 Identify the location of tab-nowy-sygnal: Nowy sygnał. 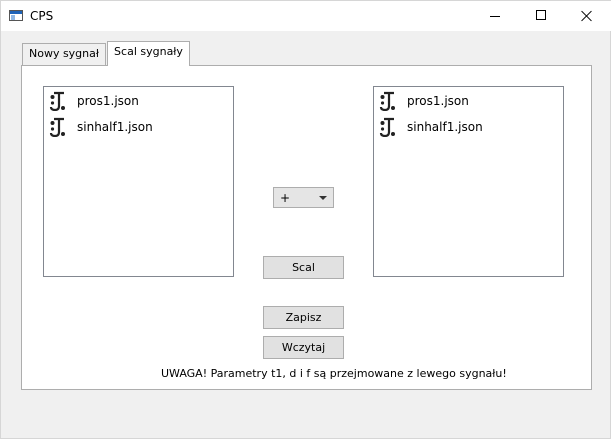
(64, 54).